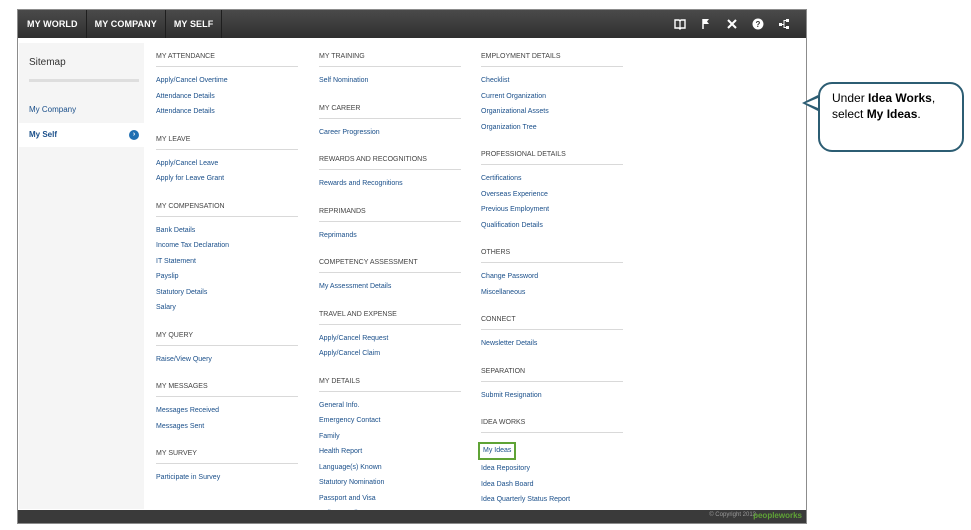  Describe the element at coordinates (126, 24) in the screenshot. I see `nav-my-company: MY COMPANY` at that location.